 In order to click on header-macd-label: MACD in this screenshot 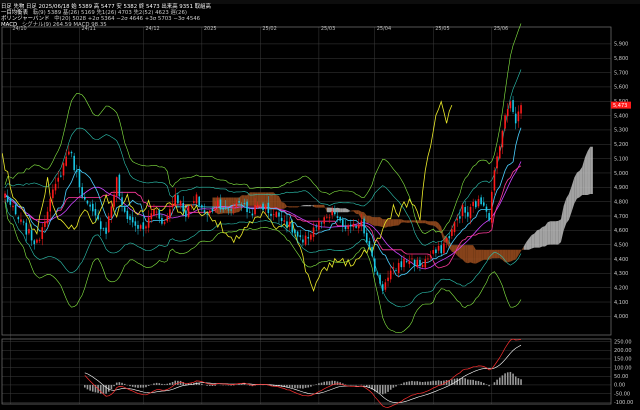, I will do `click(9, 25)`.